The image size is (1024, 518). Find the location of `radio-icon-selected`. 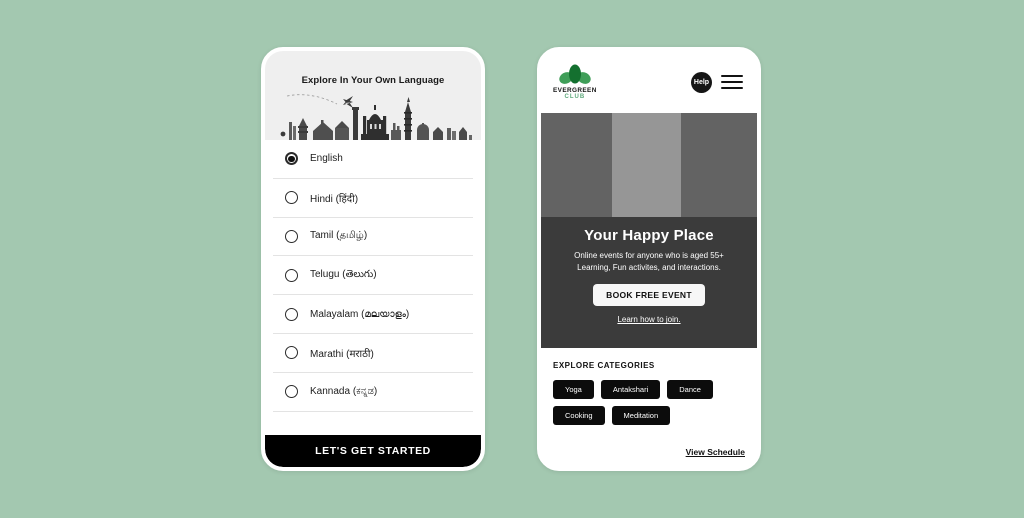

radio-icon-selected is located at coordinates (291, 159).